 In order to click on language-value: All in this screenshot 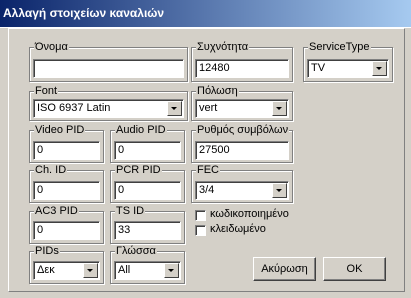, I will do `click(124, 270)`.